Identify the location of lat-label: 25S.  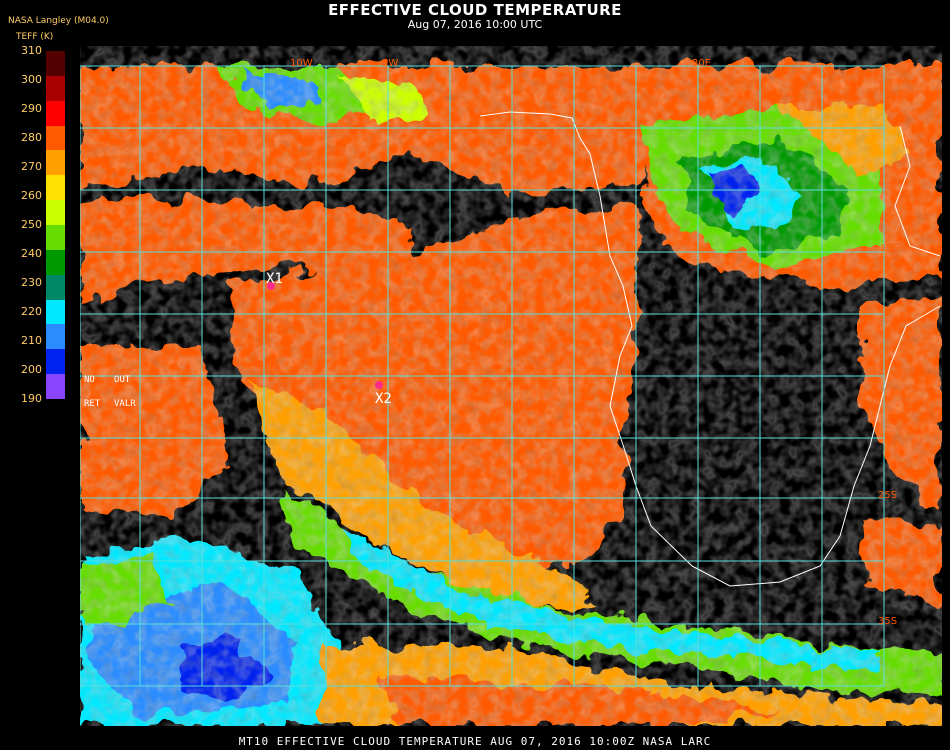
(887, 495).